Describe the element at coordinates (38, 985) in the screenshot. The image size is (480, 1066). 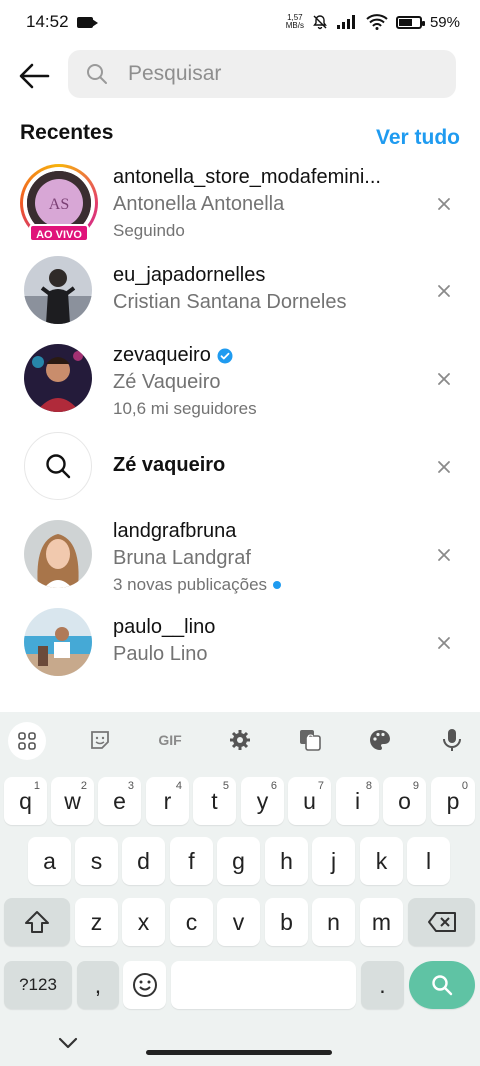
I see `symbols-key: ?123` at that location.